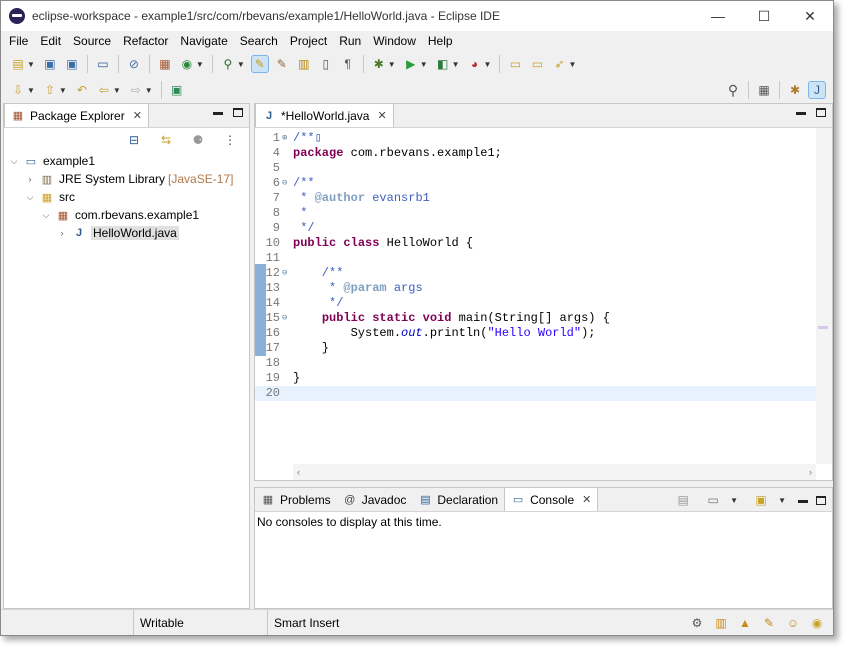 This screenshot has height=652, width=848. What do you see at coordinates (308, 41) in the screenshot?
I see `menu-project: Project` at bounding box center [308, 41].